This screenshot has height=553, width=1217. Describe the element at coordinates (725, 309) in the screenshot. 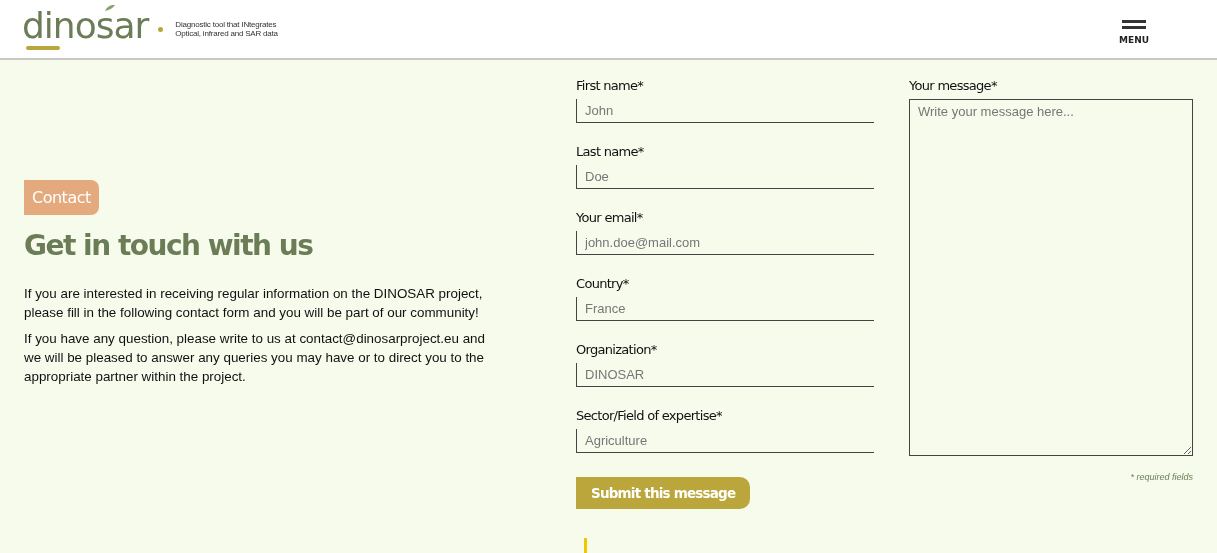

I see `input-field: France` at that location.